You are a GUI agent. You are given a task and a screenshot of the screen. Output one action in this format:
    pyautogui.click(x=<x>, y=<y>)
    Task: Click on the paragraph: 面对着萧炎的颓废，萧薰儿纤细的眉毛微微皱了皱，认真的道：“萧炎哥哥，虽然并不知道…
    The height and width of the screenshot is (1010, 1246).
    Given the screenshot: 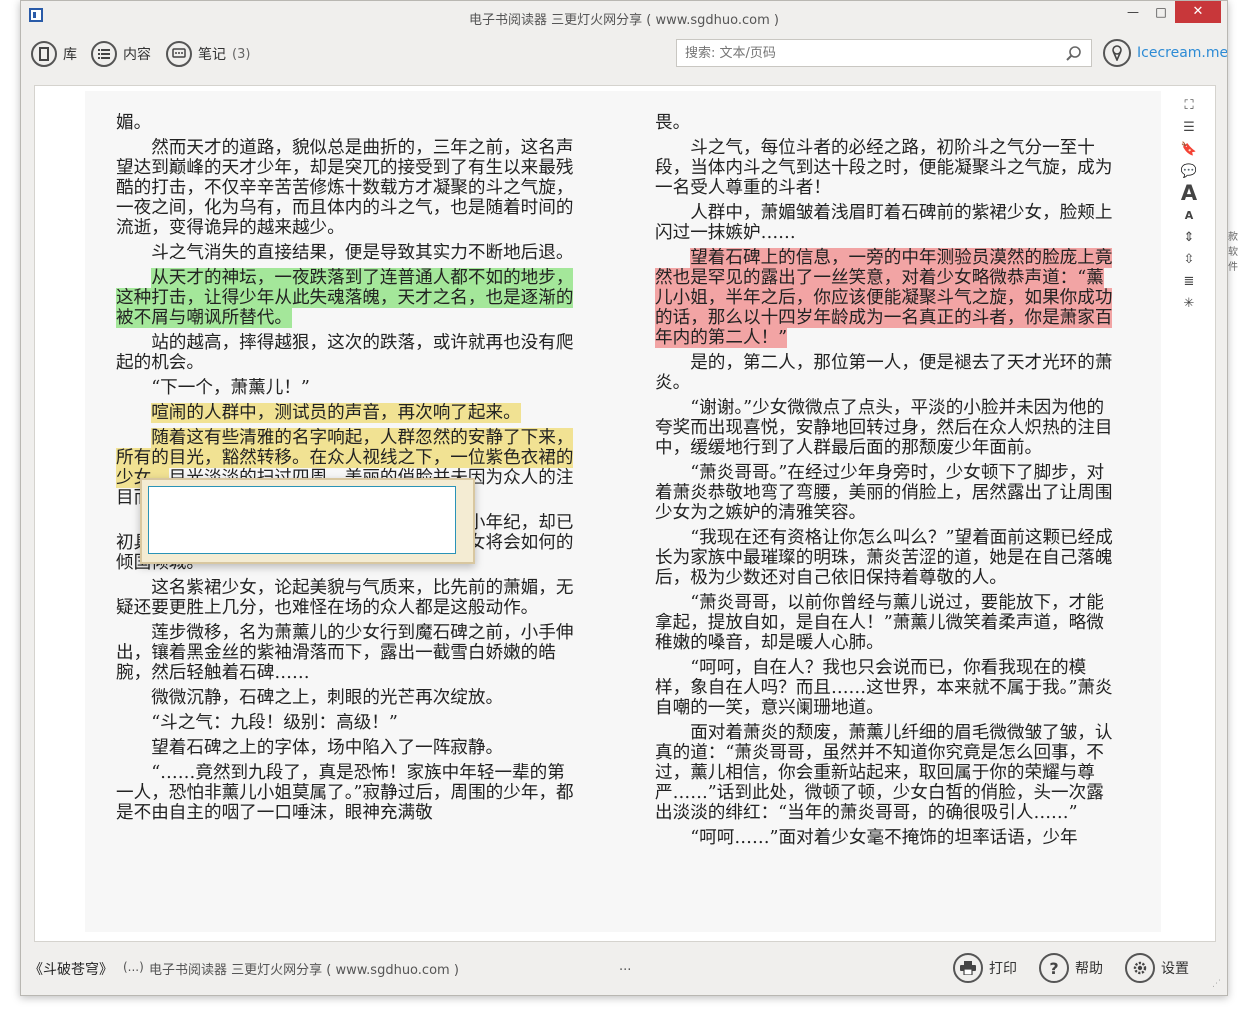 What is the action you would take?
    pyautogui.click(x=886, y=773)
    